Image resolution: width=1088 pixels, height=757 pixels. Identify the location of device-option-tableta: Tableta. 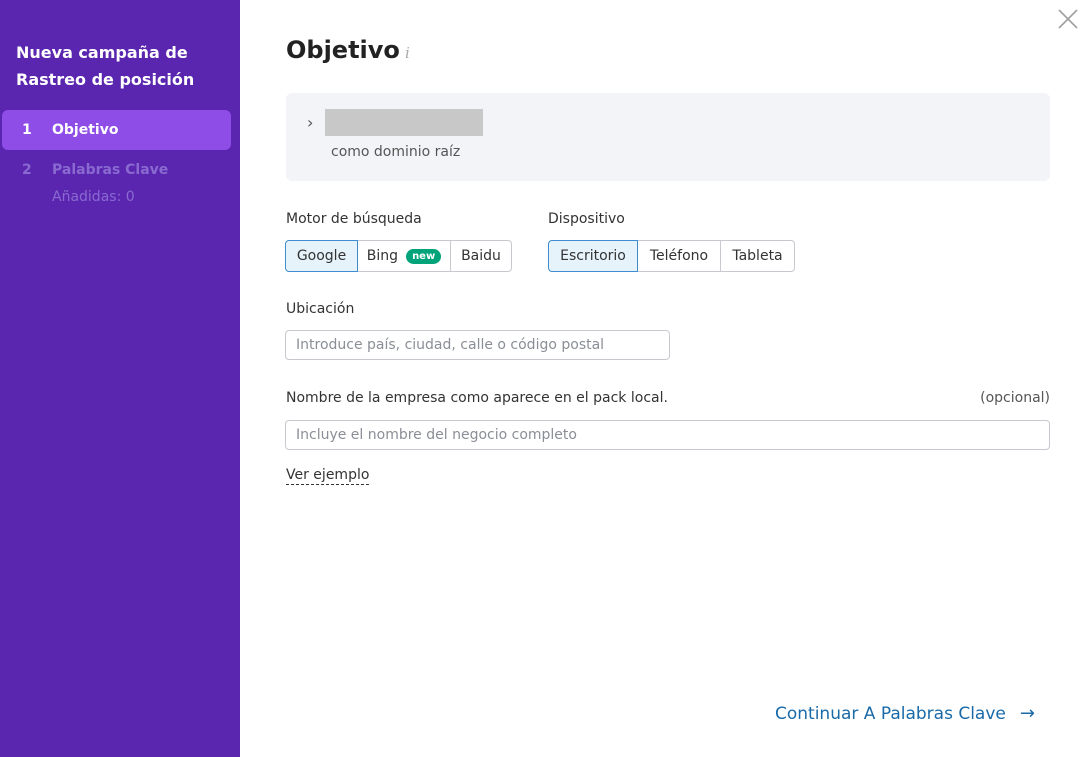
(758, 256).